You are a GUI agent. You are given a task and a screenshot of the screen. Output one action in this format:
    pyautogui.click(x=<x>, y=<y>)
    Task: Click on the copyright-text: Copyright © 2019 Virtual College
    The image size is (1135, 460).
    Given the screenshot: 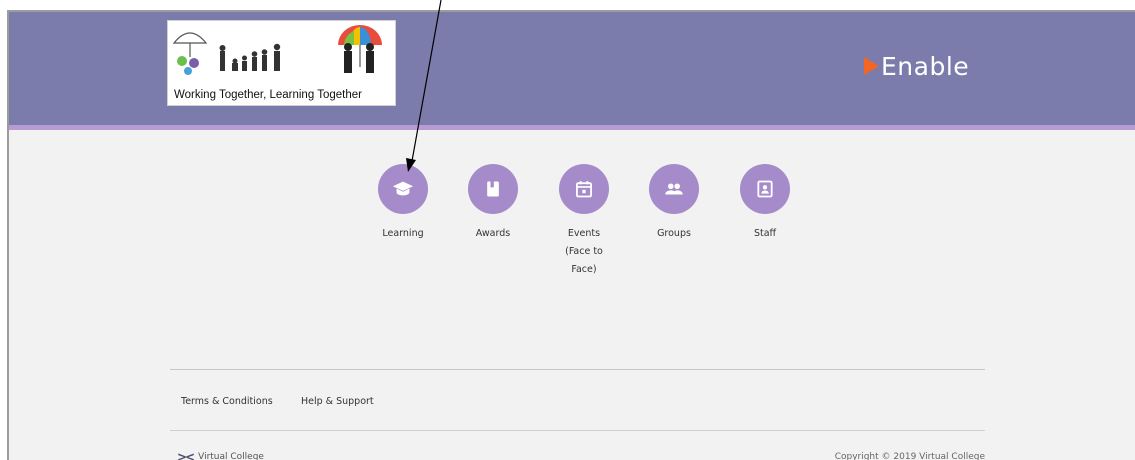 What is the action you would take?
    pyautogui.click(x=909, y=456)
    